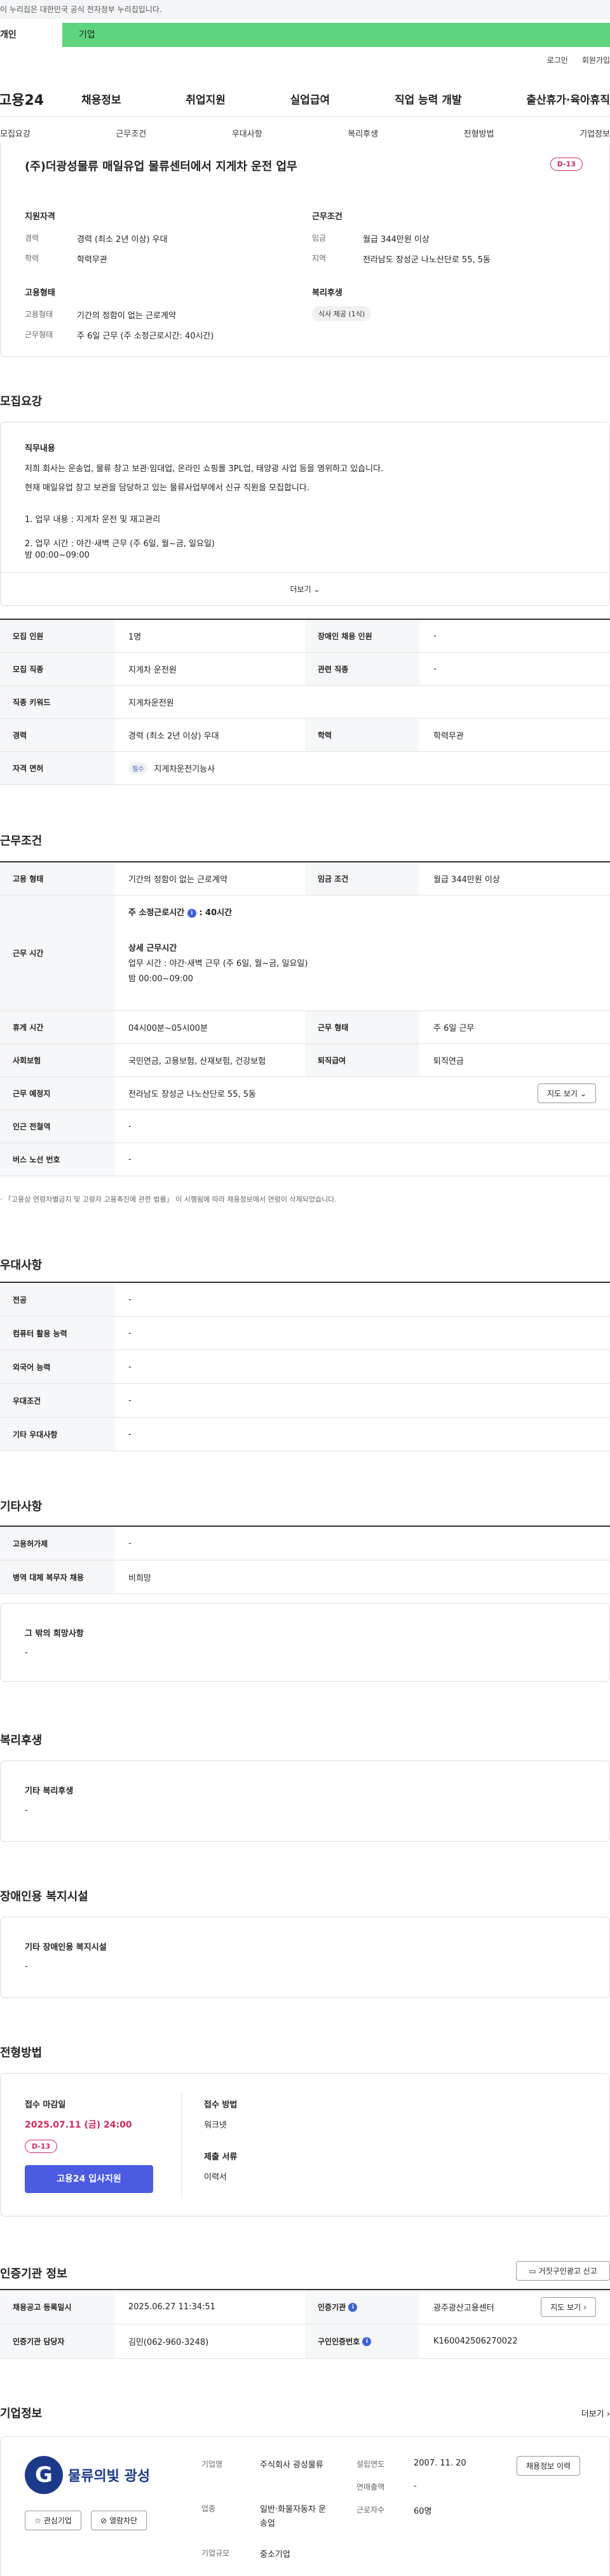  Describe the element at coordinates (305, 9) in the screenshot. I see `gov-banner: 이 누리집은 대한민국 공식 전자정부 누리집입니다.` at that location.